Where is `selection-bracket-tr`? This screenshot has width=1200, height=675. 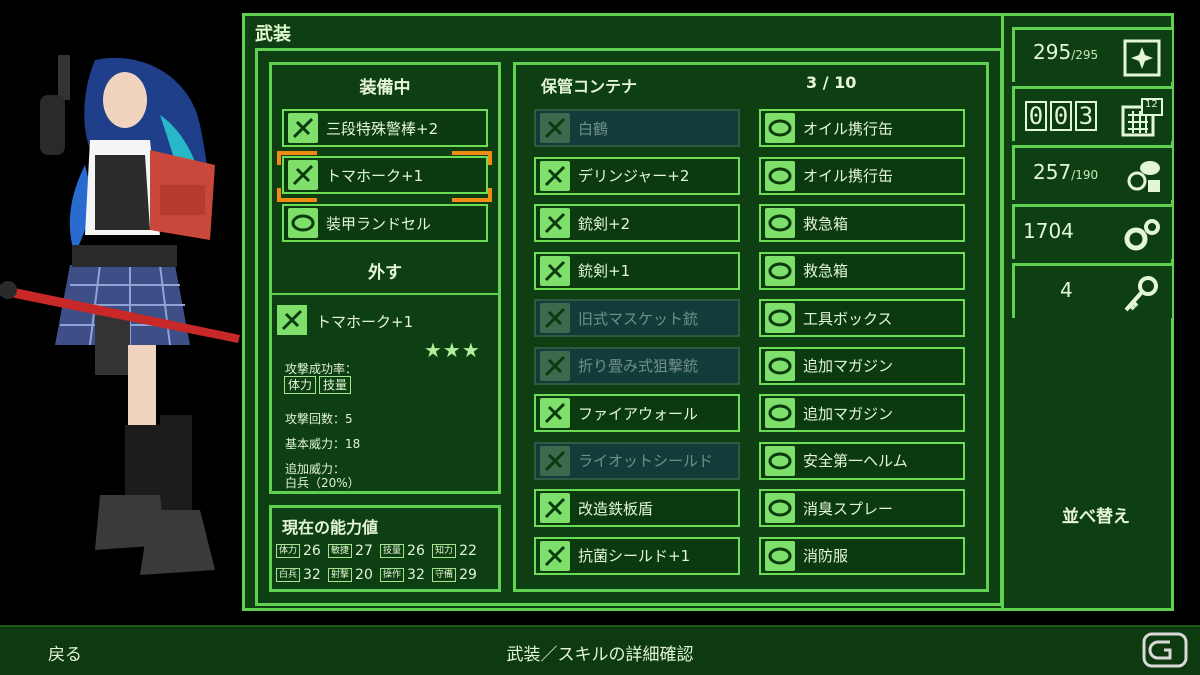 selection-bracket-tr is located at coordinates (472, 158).